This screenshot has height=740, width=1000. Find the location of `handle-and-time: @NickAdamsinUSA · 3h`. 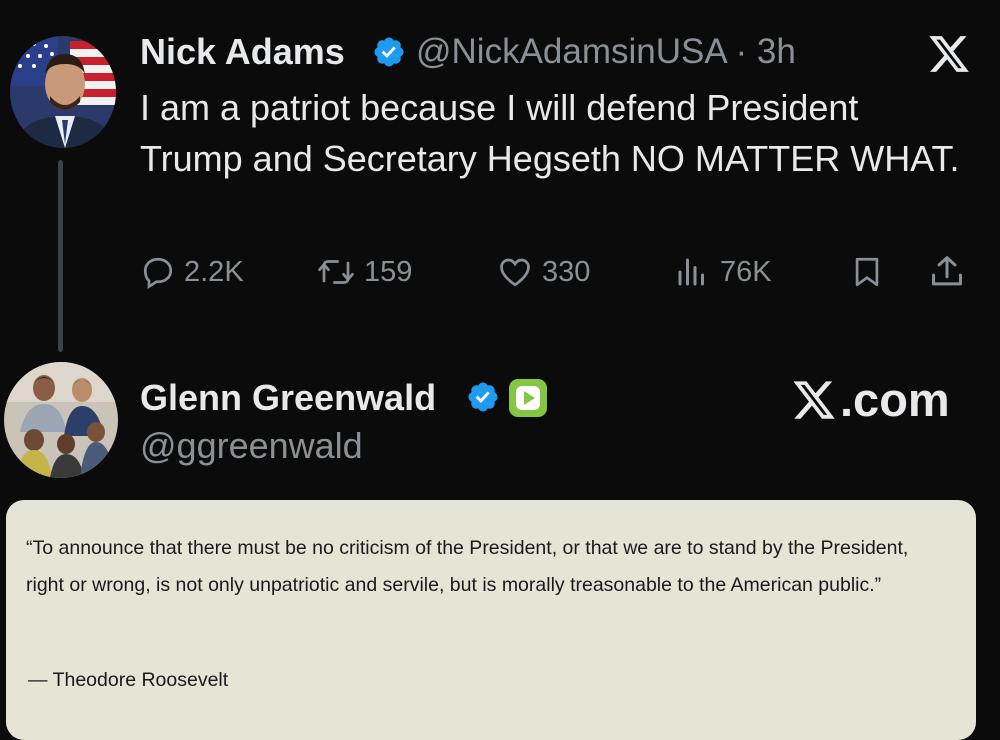

handle-and-time: @NickAdamsinUSA · 3h is located at coordinates (606, 52).